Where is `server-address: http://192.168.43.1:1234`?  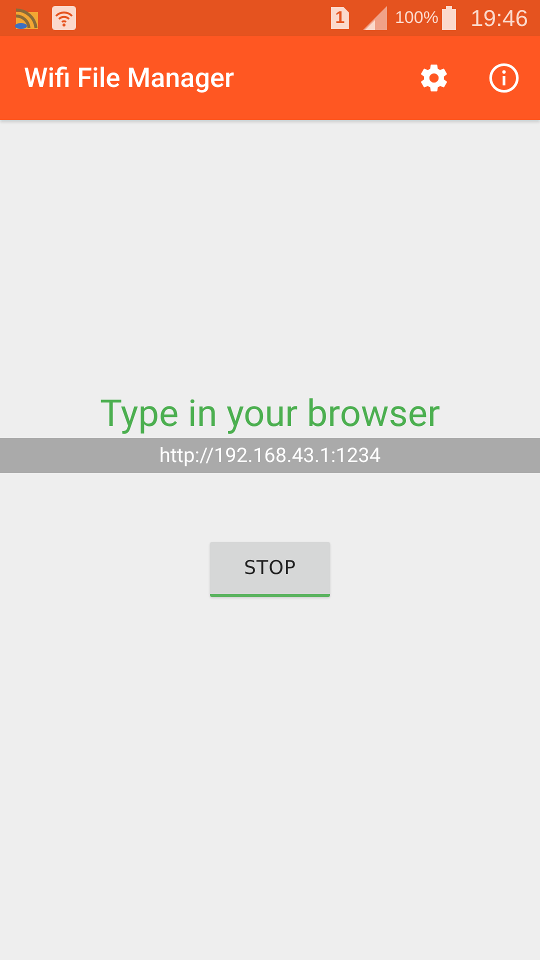
server-address: http://192.168.43.1:1234 is located at coordinates (270, 455).